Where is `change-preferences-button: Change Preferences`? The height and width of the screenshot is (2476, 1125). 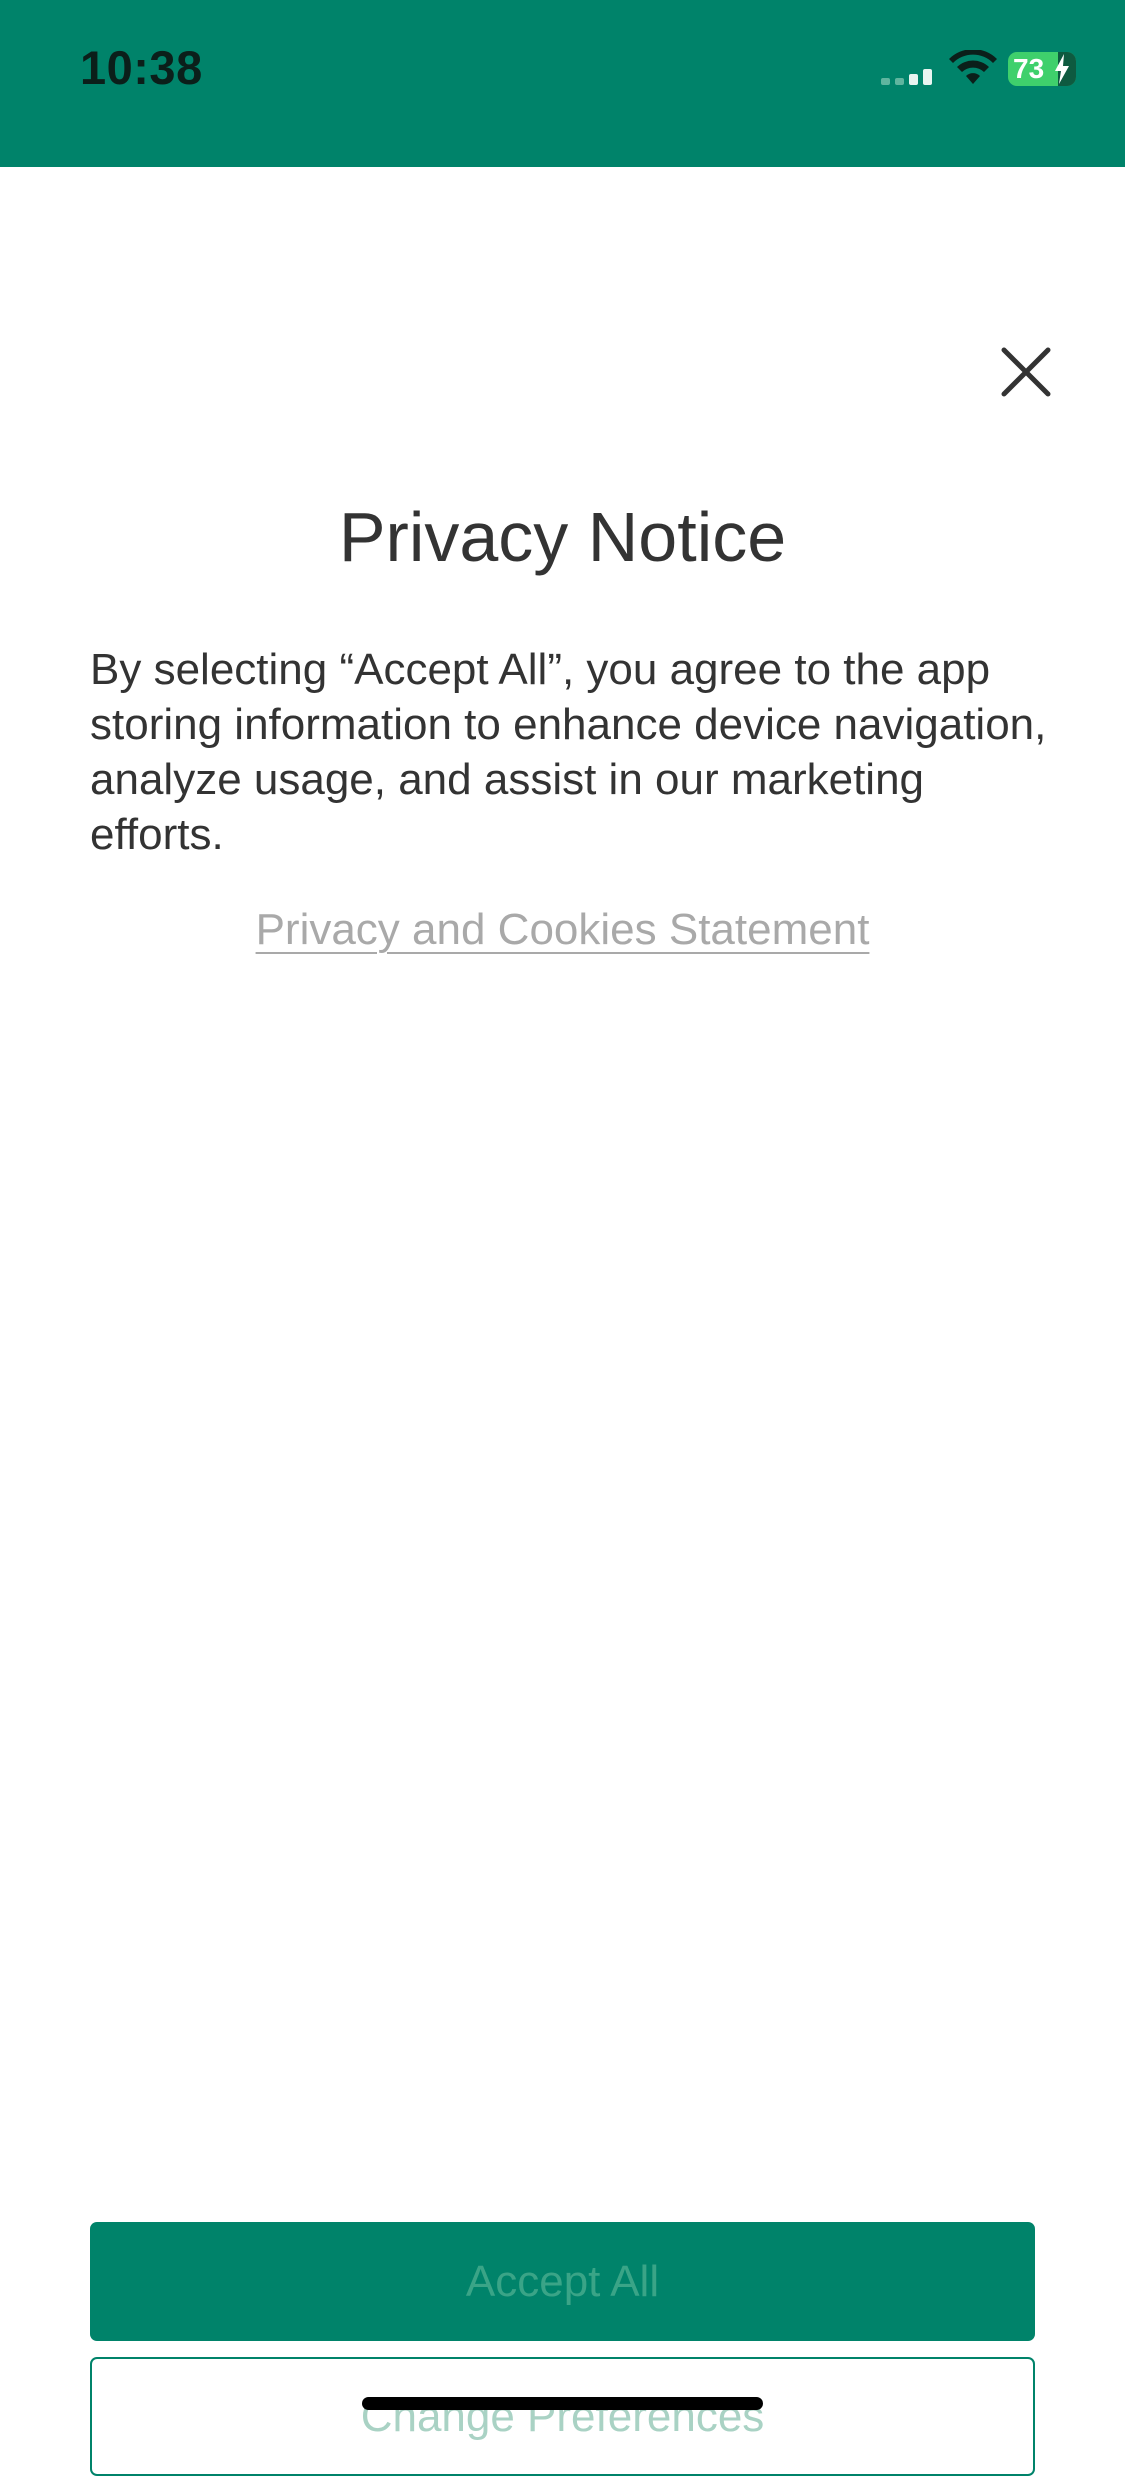
change-preferences-button: Change Preferences is located at coordinates (562, 2416).